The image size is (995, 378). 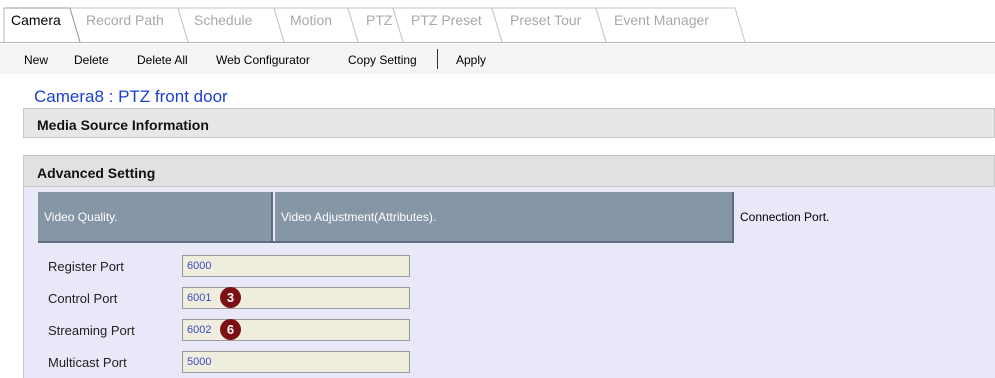 I want to click on control-port-input, so click(x=296, y=298).